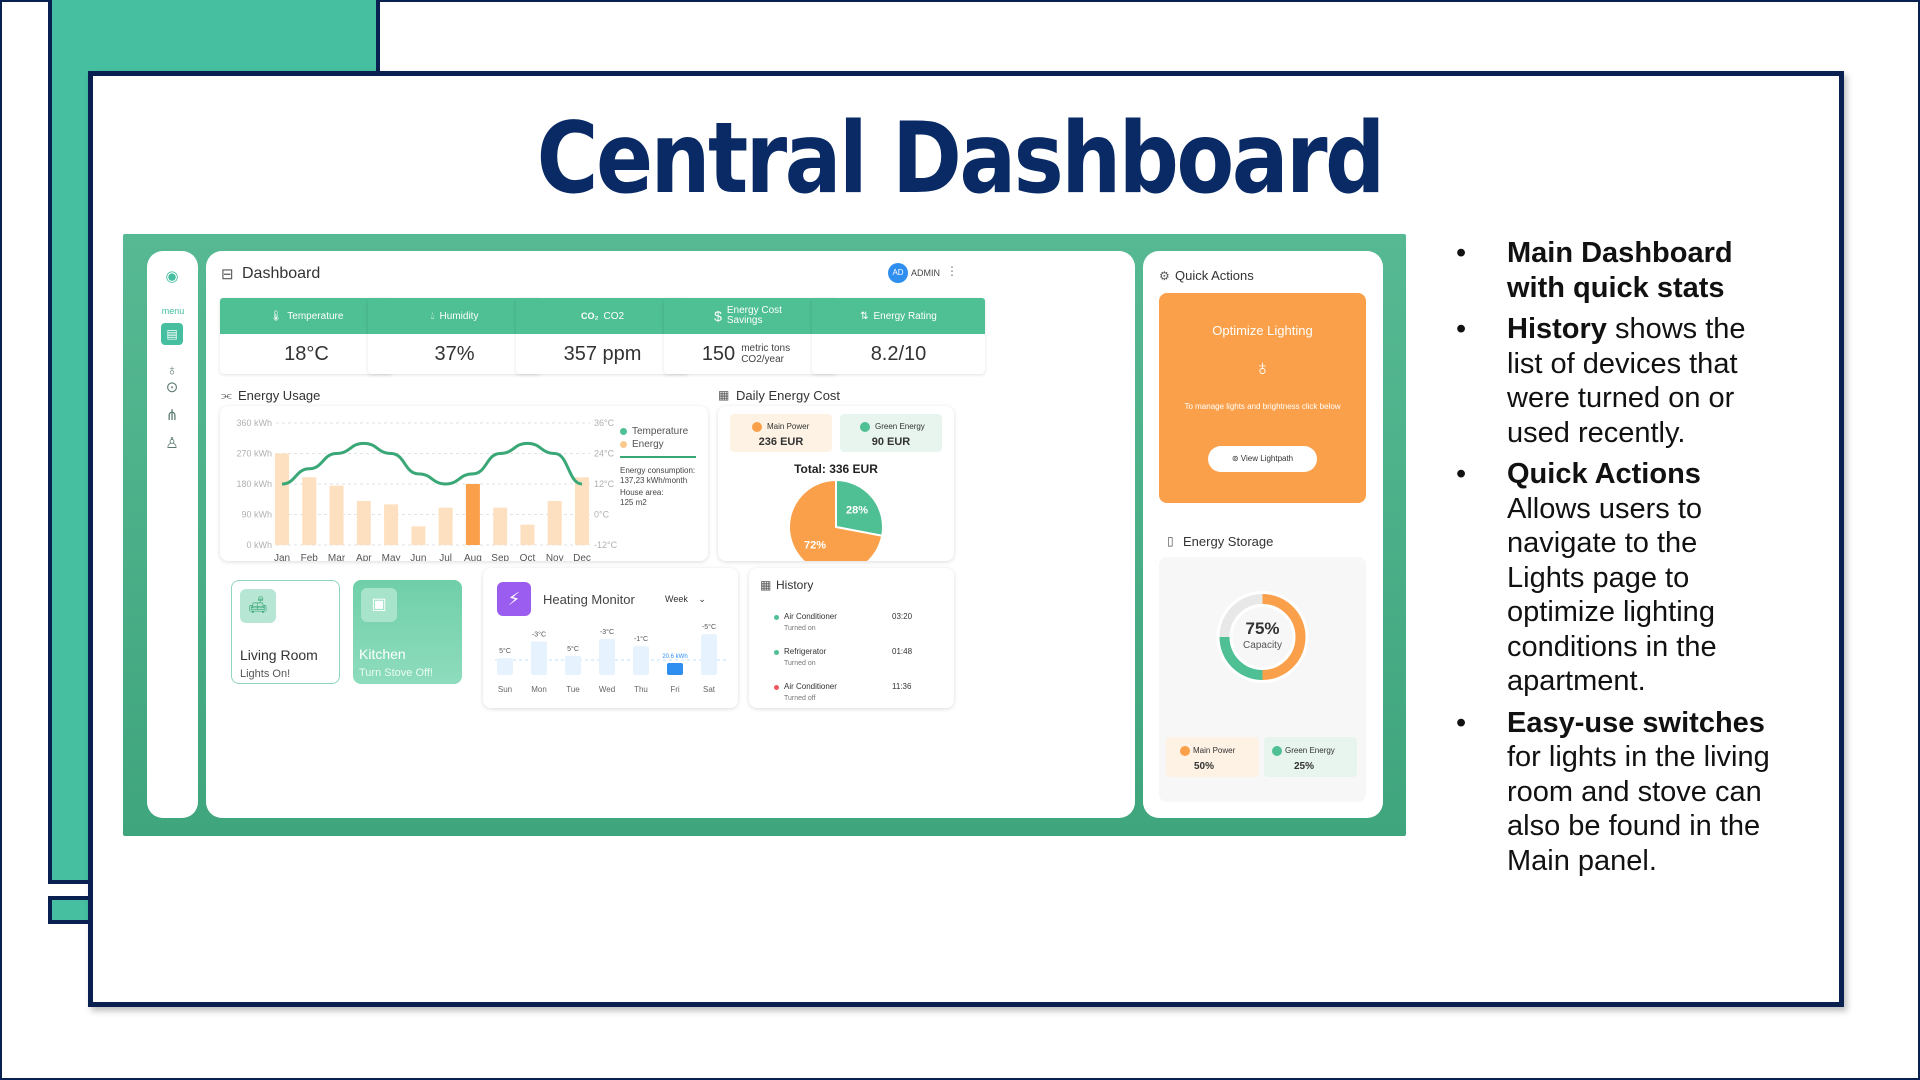 This screenshot has height=1080, width=1920. I want to click on power-icon: ⊙, so click(172, 388).